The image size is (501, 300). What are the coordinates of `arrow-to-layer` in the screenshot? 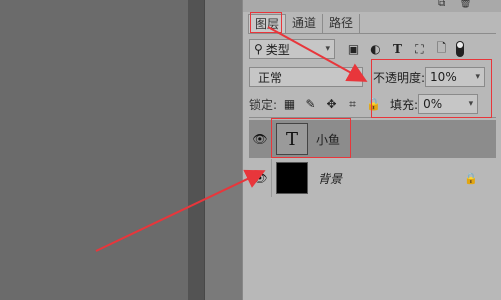 It's located at (180, 210).